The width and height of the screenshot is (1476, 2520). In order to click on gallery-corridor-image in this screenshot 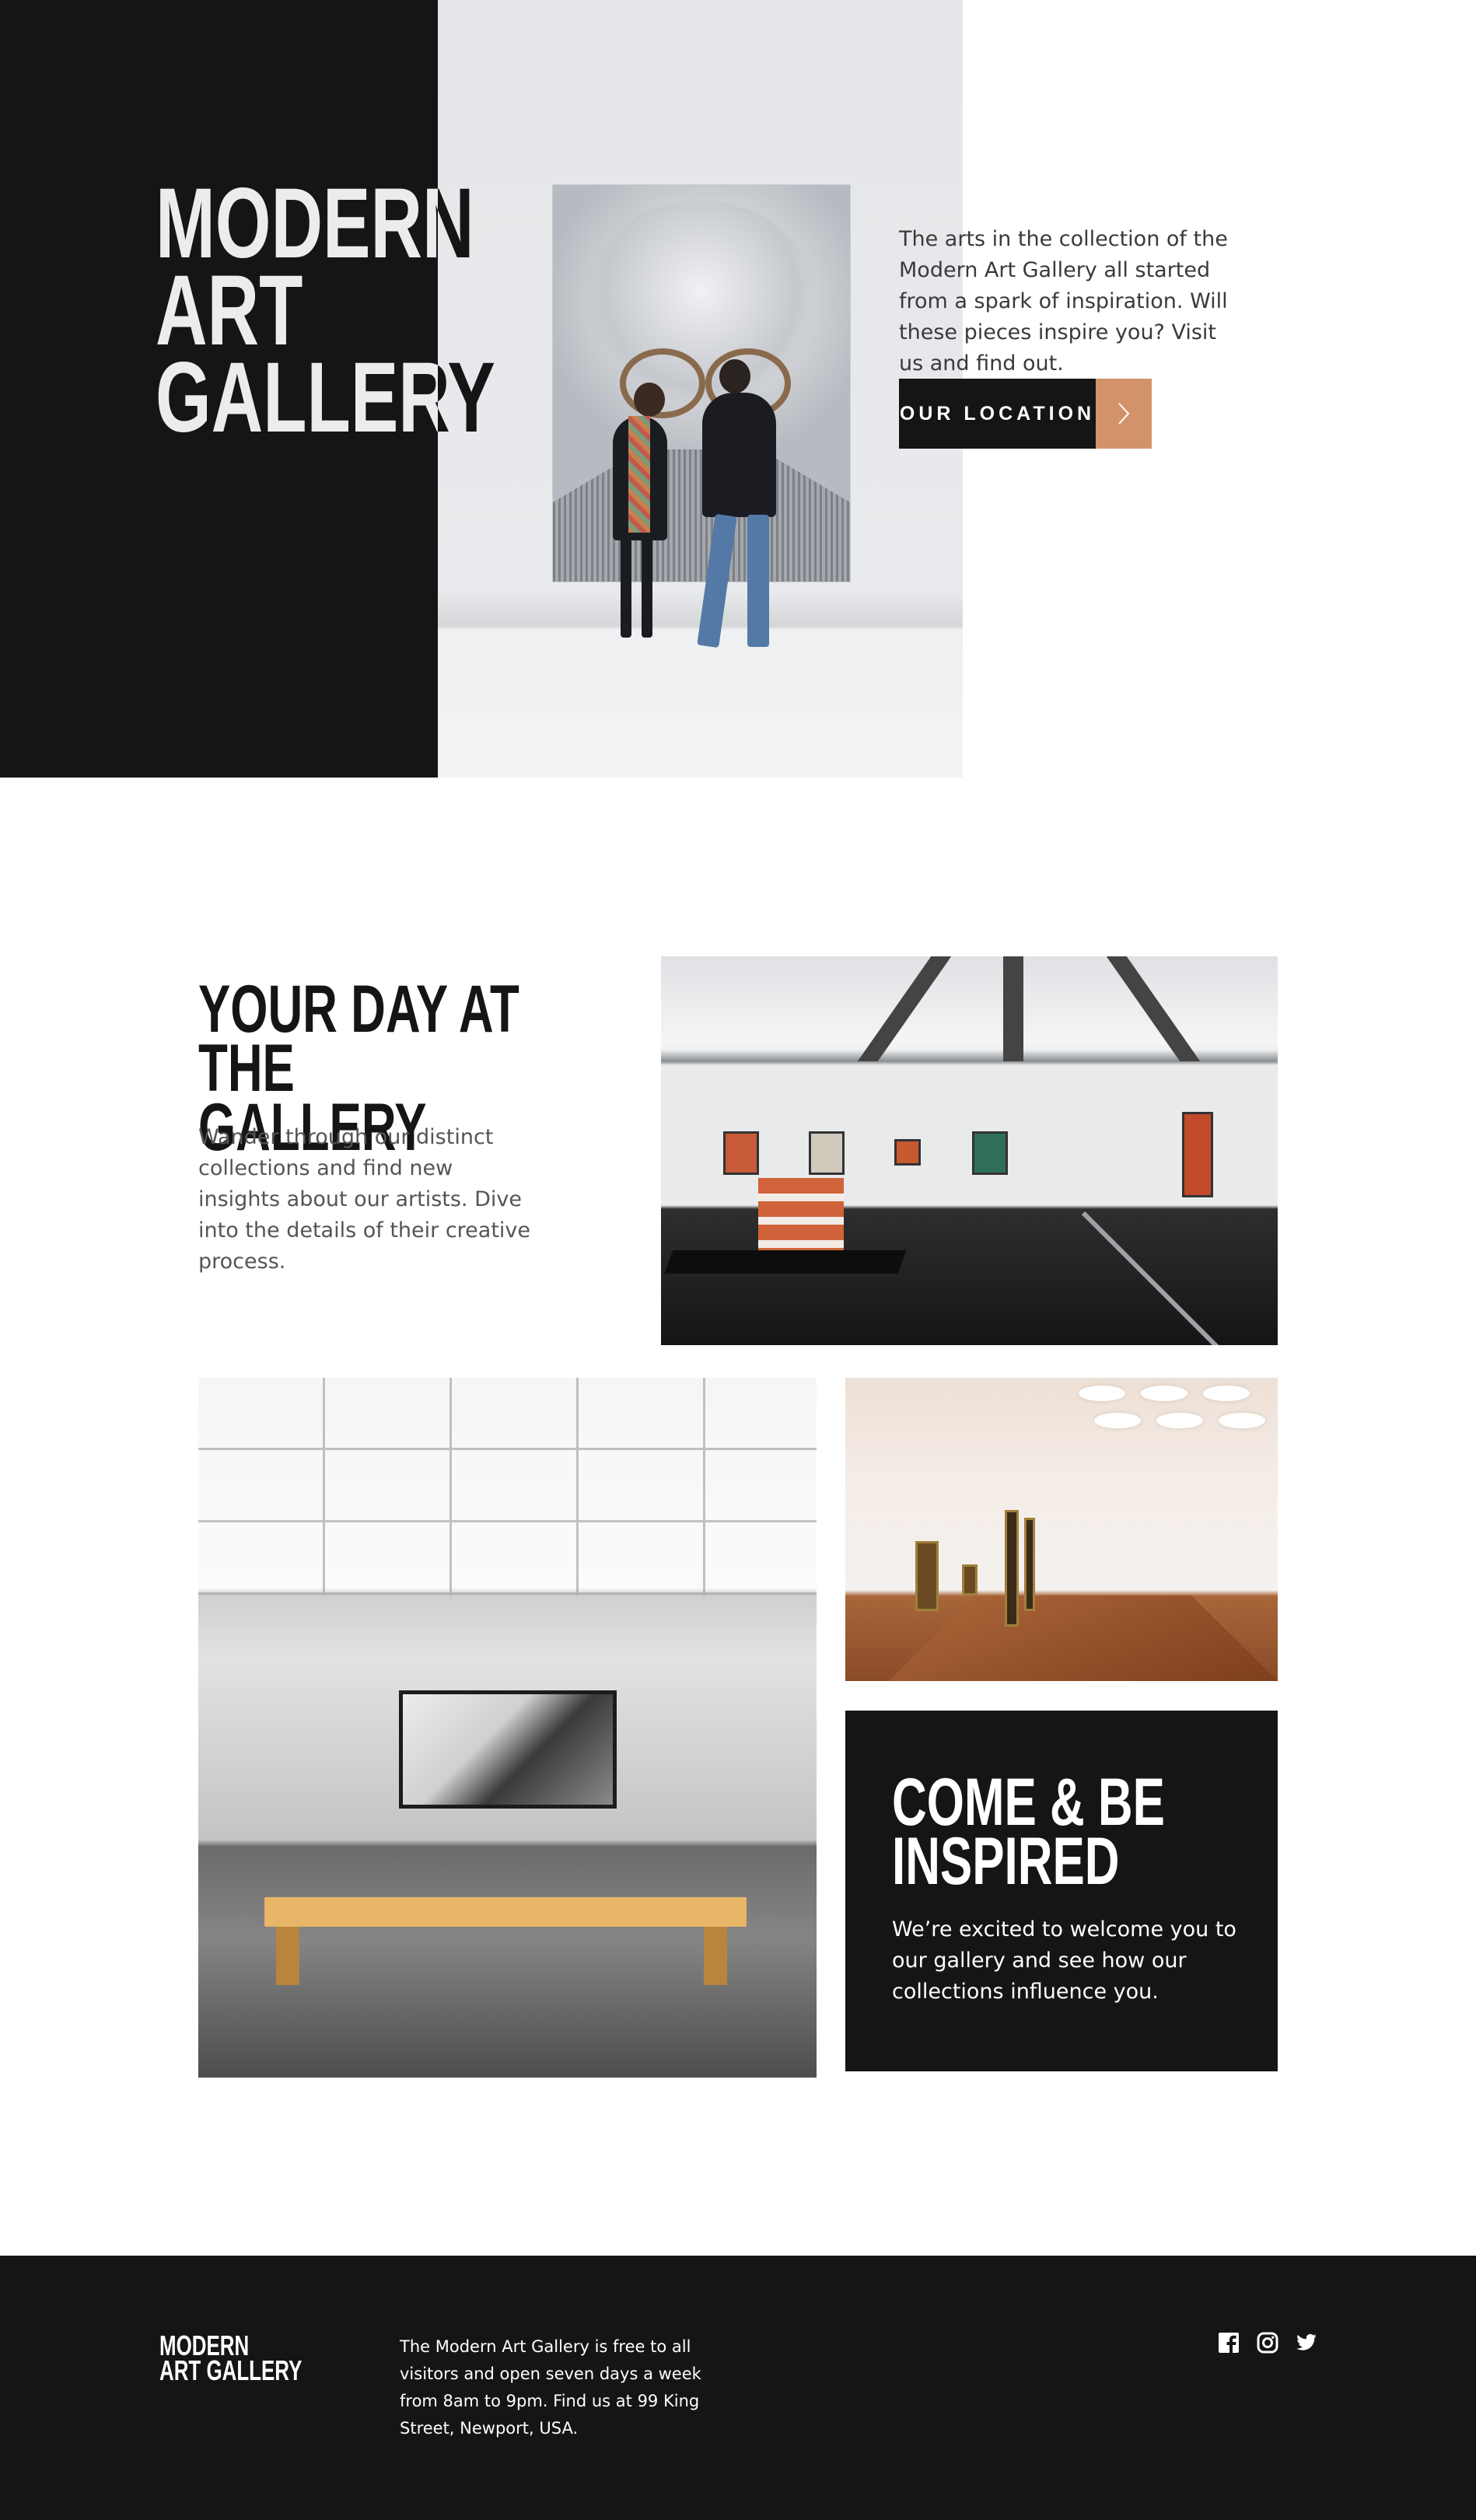, I will do `click(1062, 1529)`.